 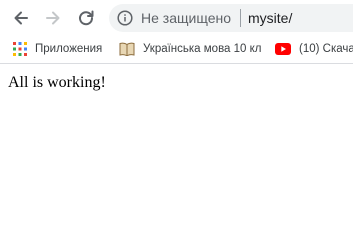 I want to click on bookmark-apps: Приложения, so click(x=57, y=49).